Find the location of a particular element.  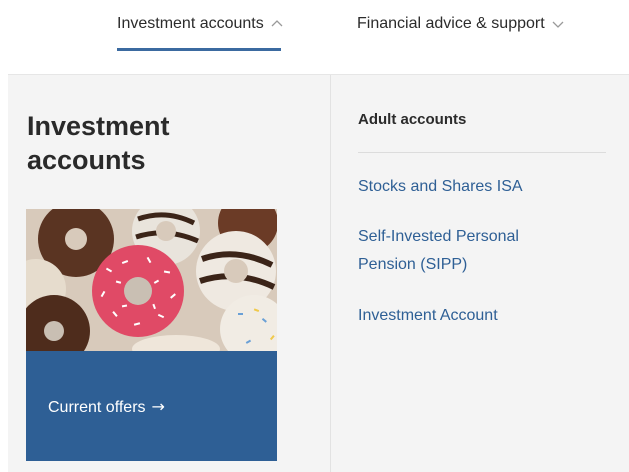

section-heading-adult-accounts: Adult accounts is located at coordinates (412, 119).